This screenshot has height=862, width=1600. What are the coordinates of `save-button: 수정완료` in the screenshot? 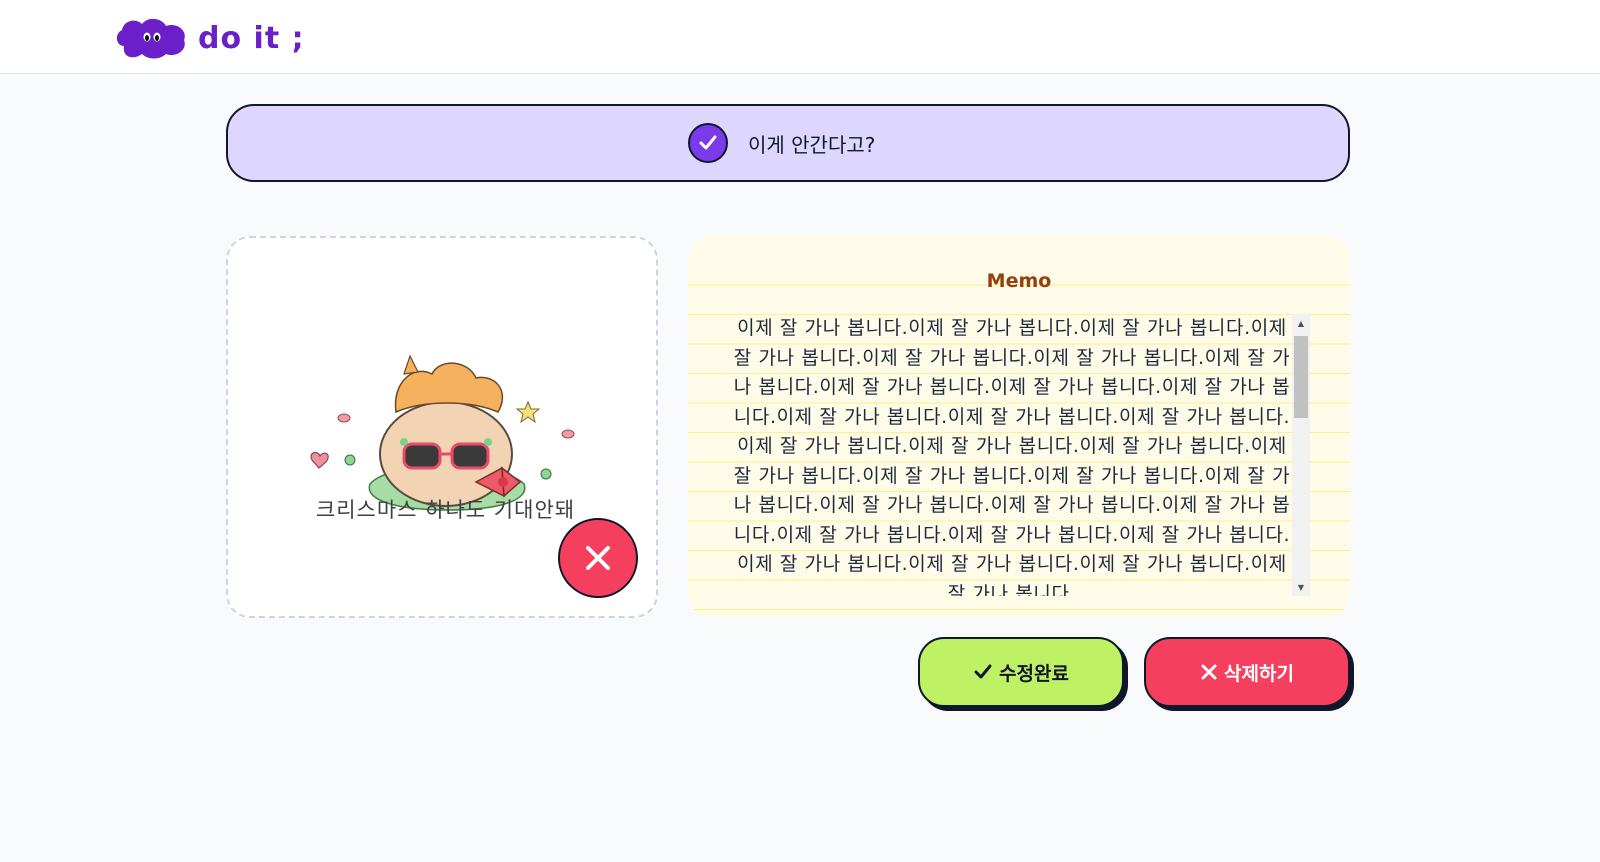 It's located at (1021, 672).